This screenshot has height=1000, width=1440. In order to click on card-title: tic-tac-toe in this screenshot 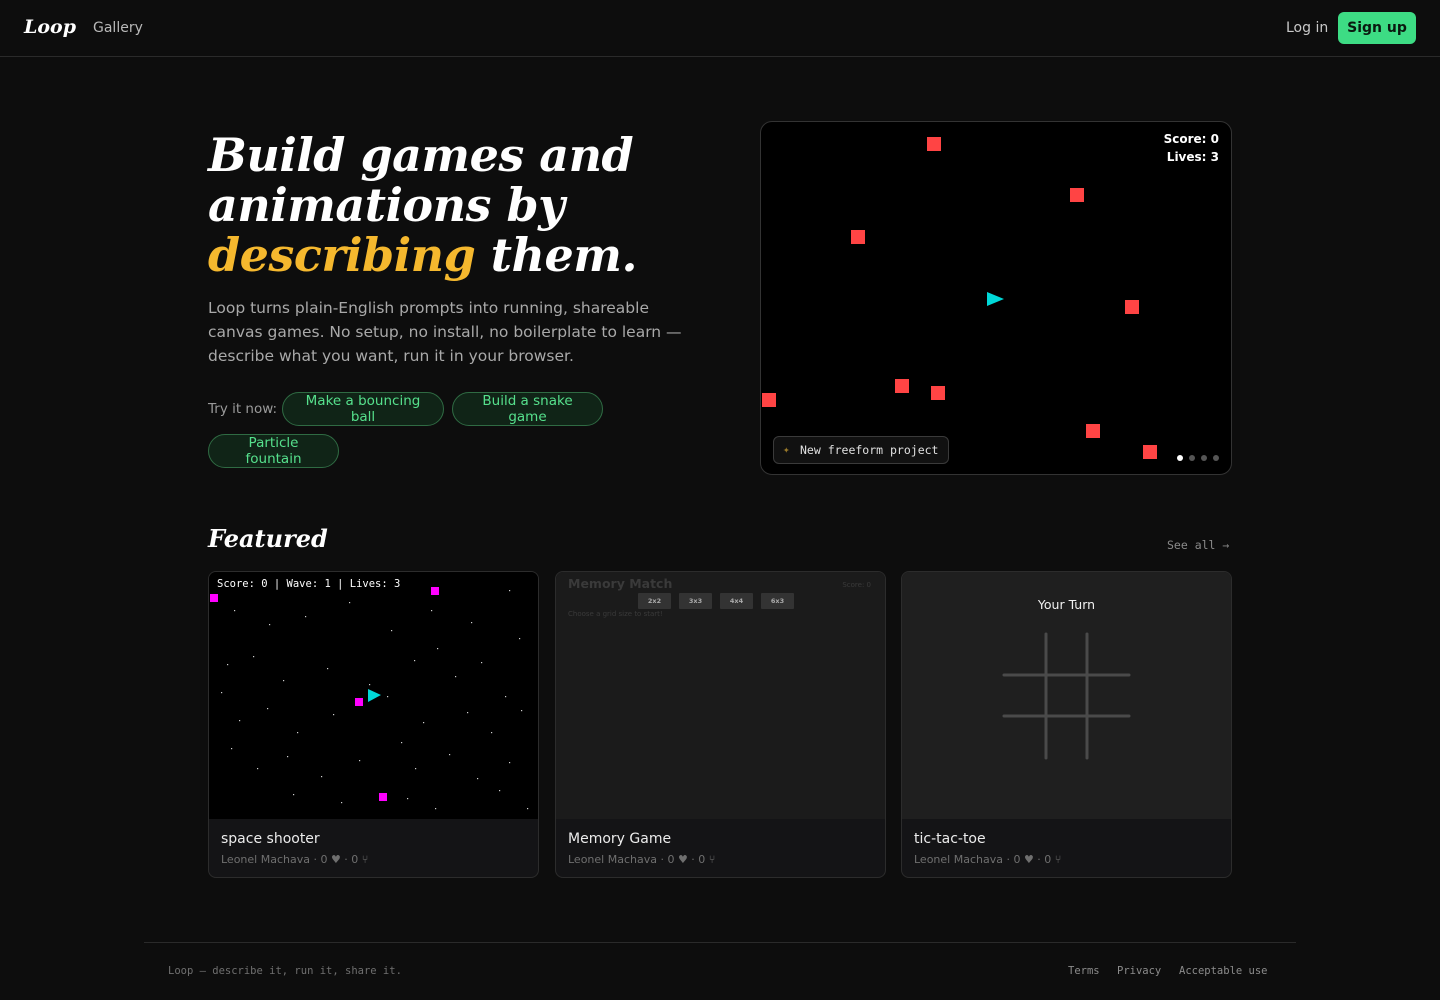, I will do `click(950, 839)`.